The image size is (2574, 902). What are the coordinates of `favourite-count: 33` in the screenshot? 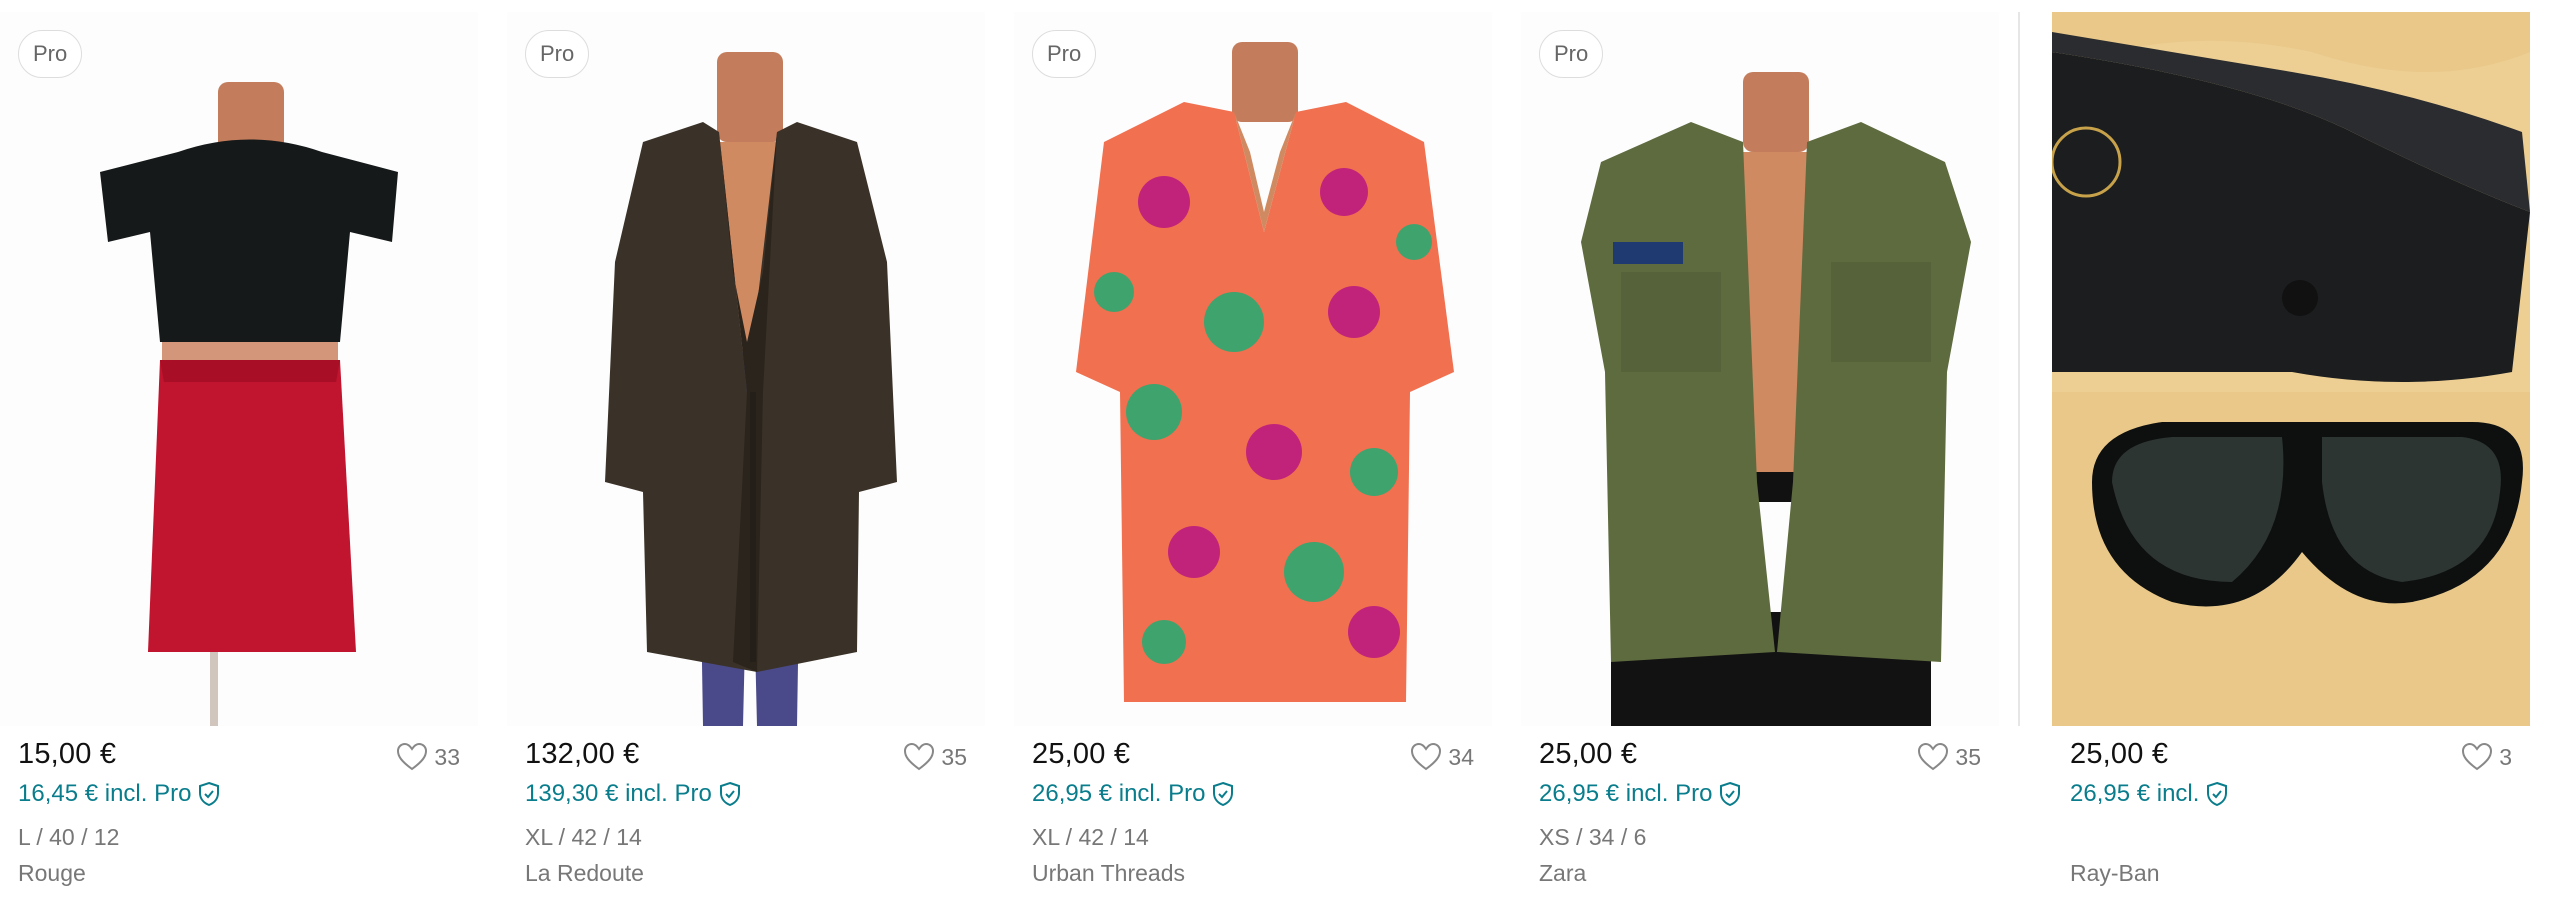 It's located at (447, 756).